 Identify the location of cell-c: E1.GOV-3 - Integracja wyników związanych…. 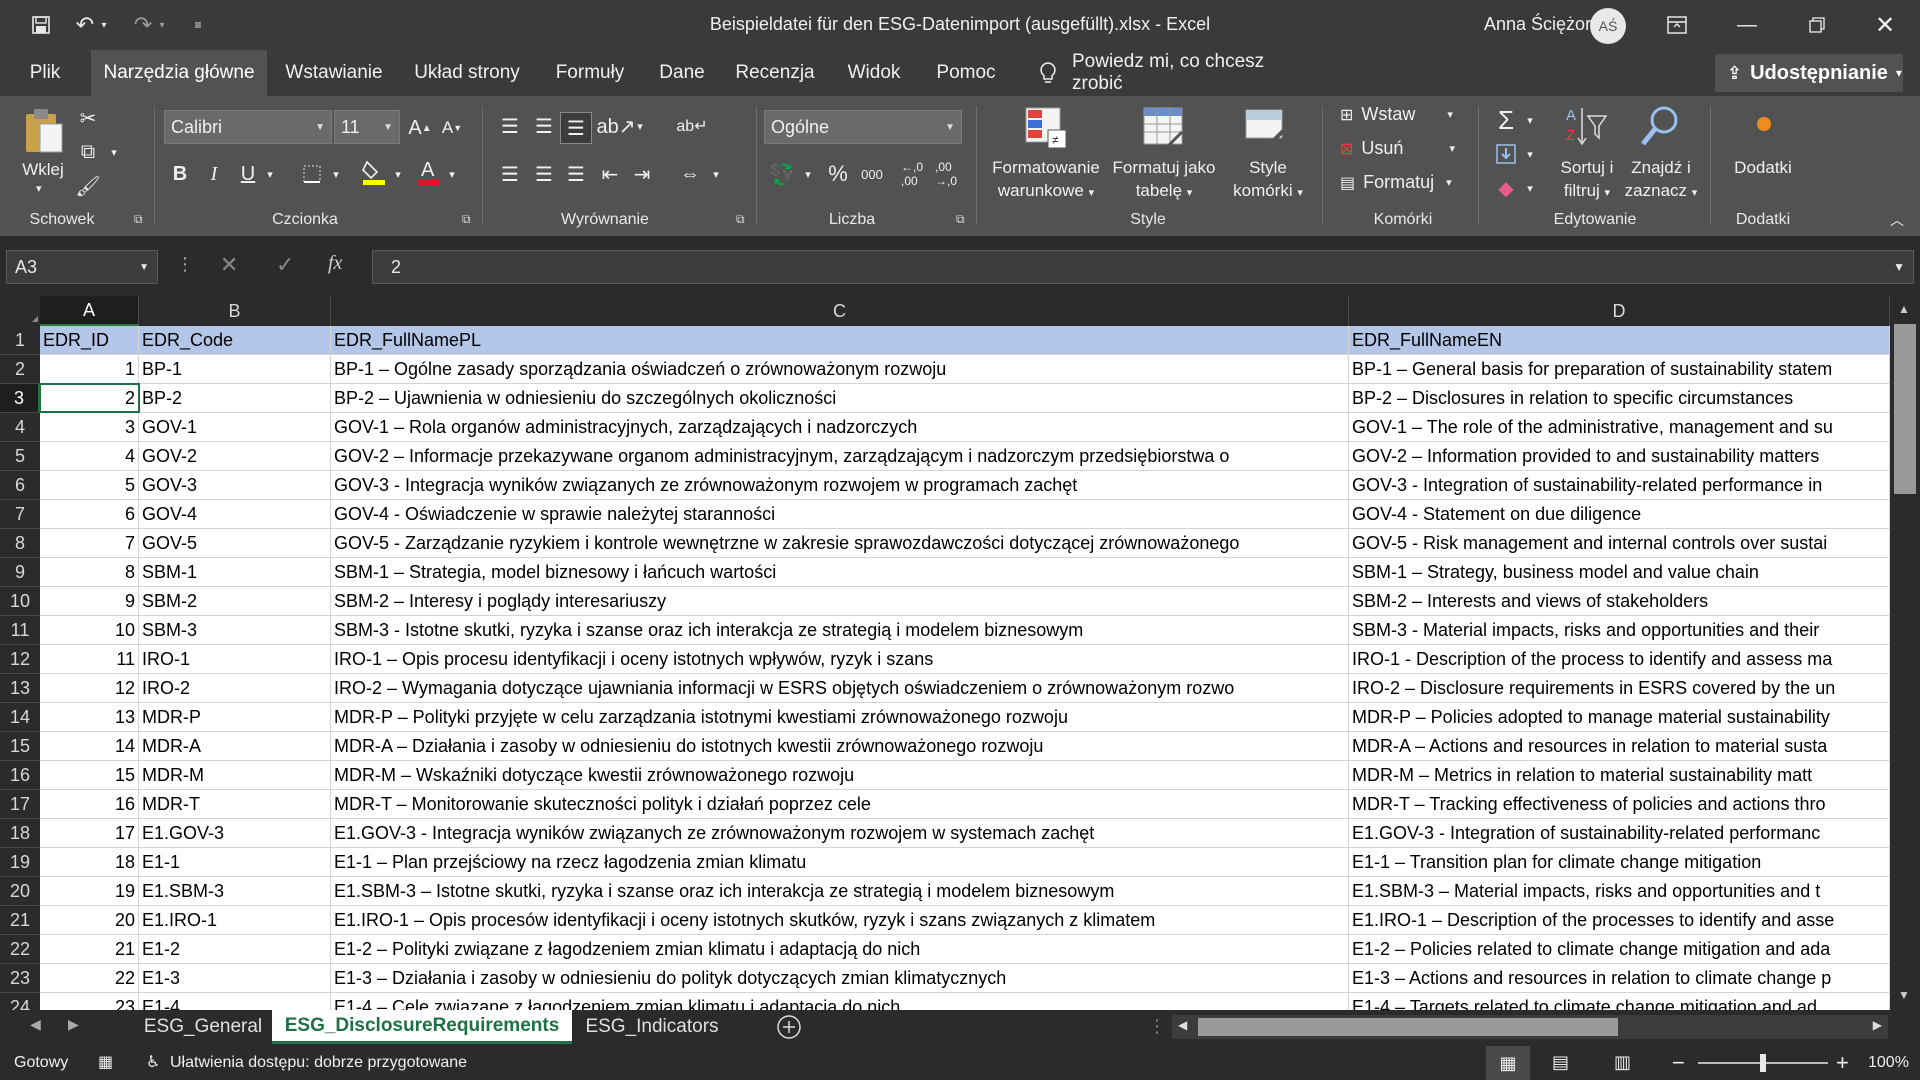
(840, 833).